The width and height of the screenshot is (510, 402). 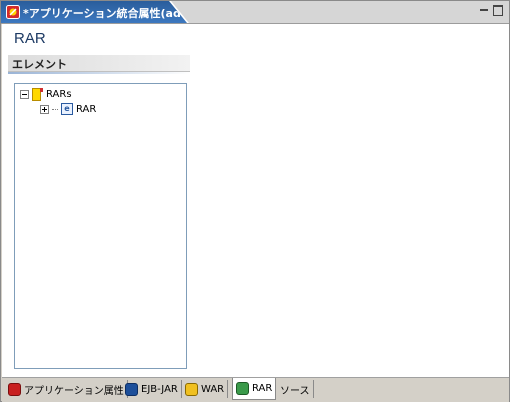 What do you see at coordinates (39, 64) in the screenshot?
I see `section-title: エレメント` at bounding box center [39, 64].